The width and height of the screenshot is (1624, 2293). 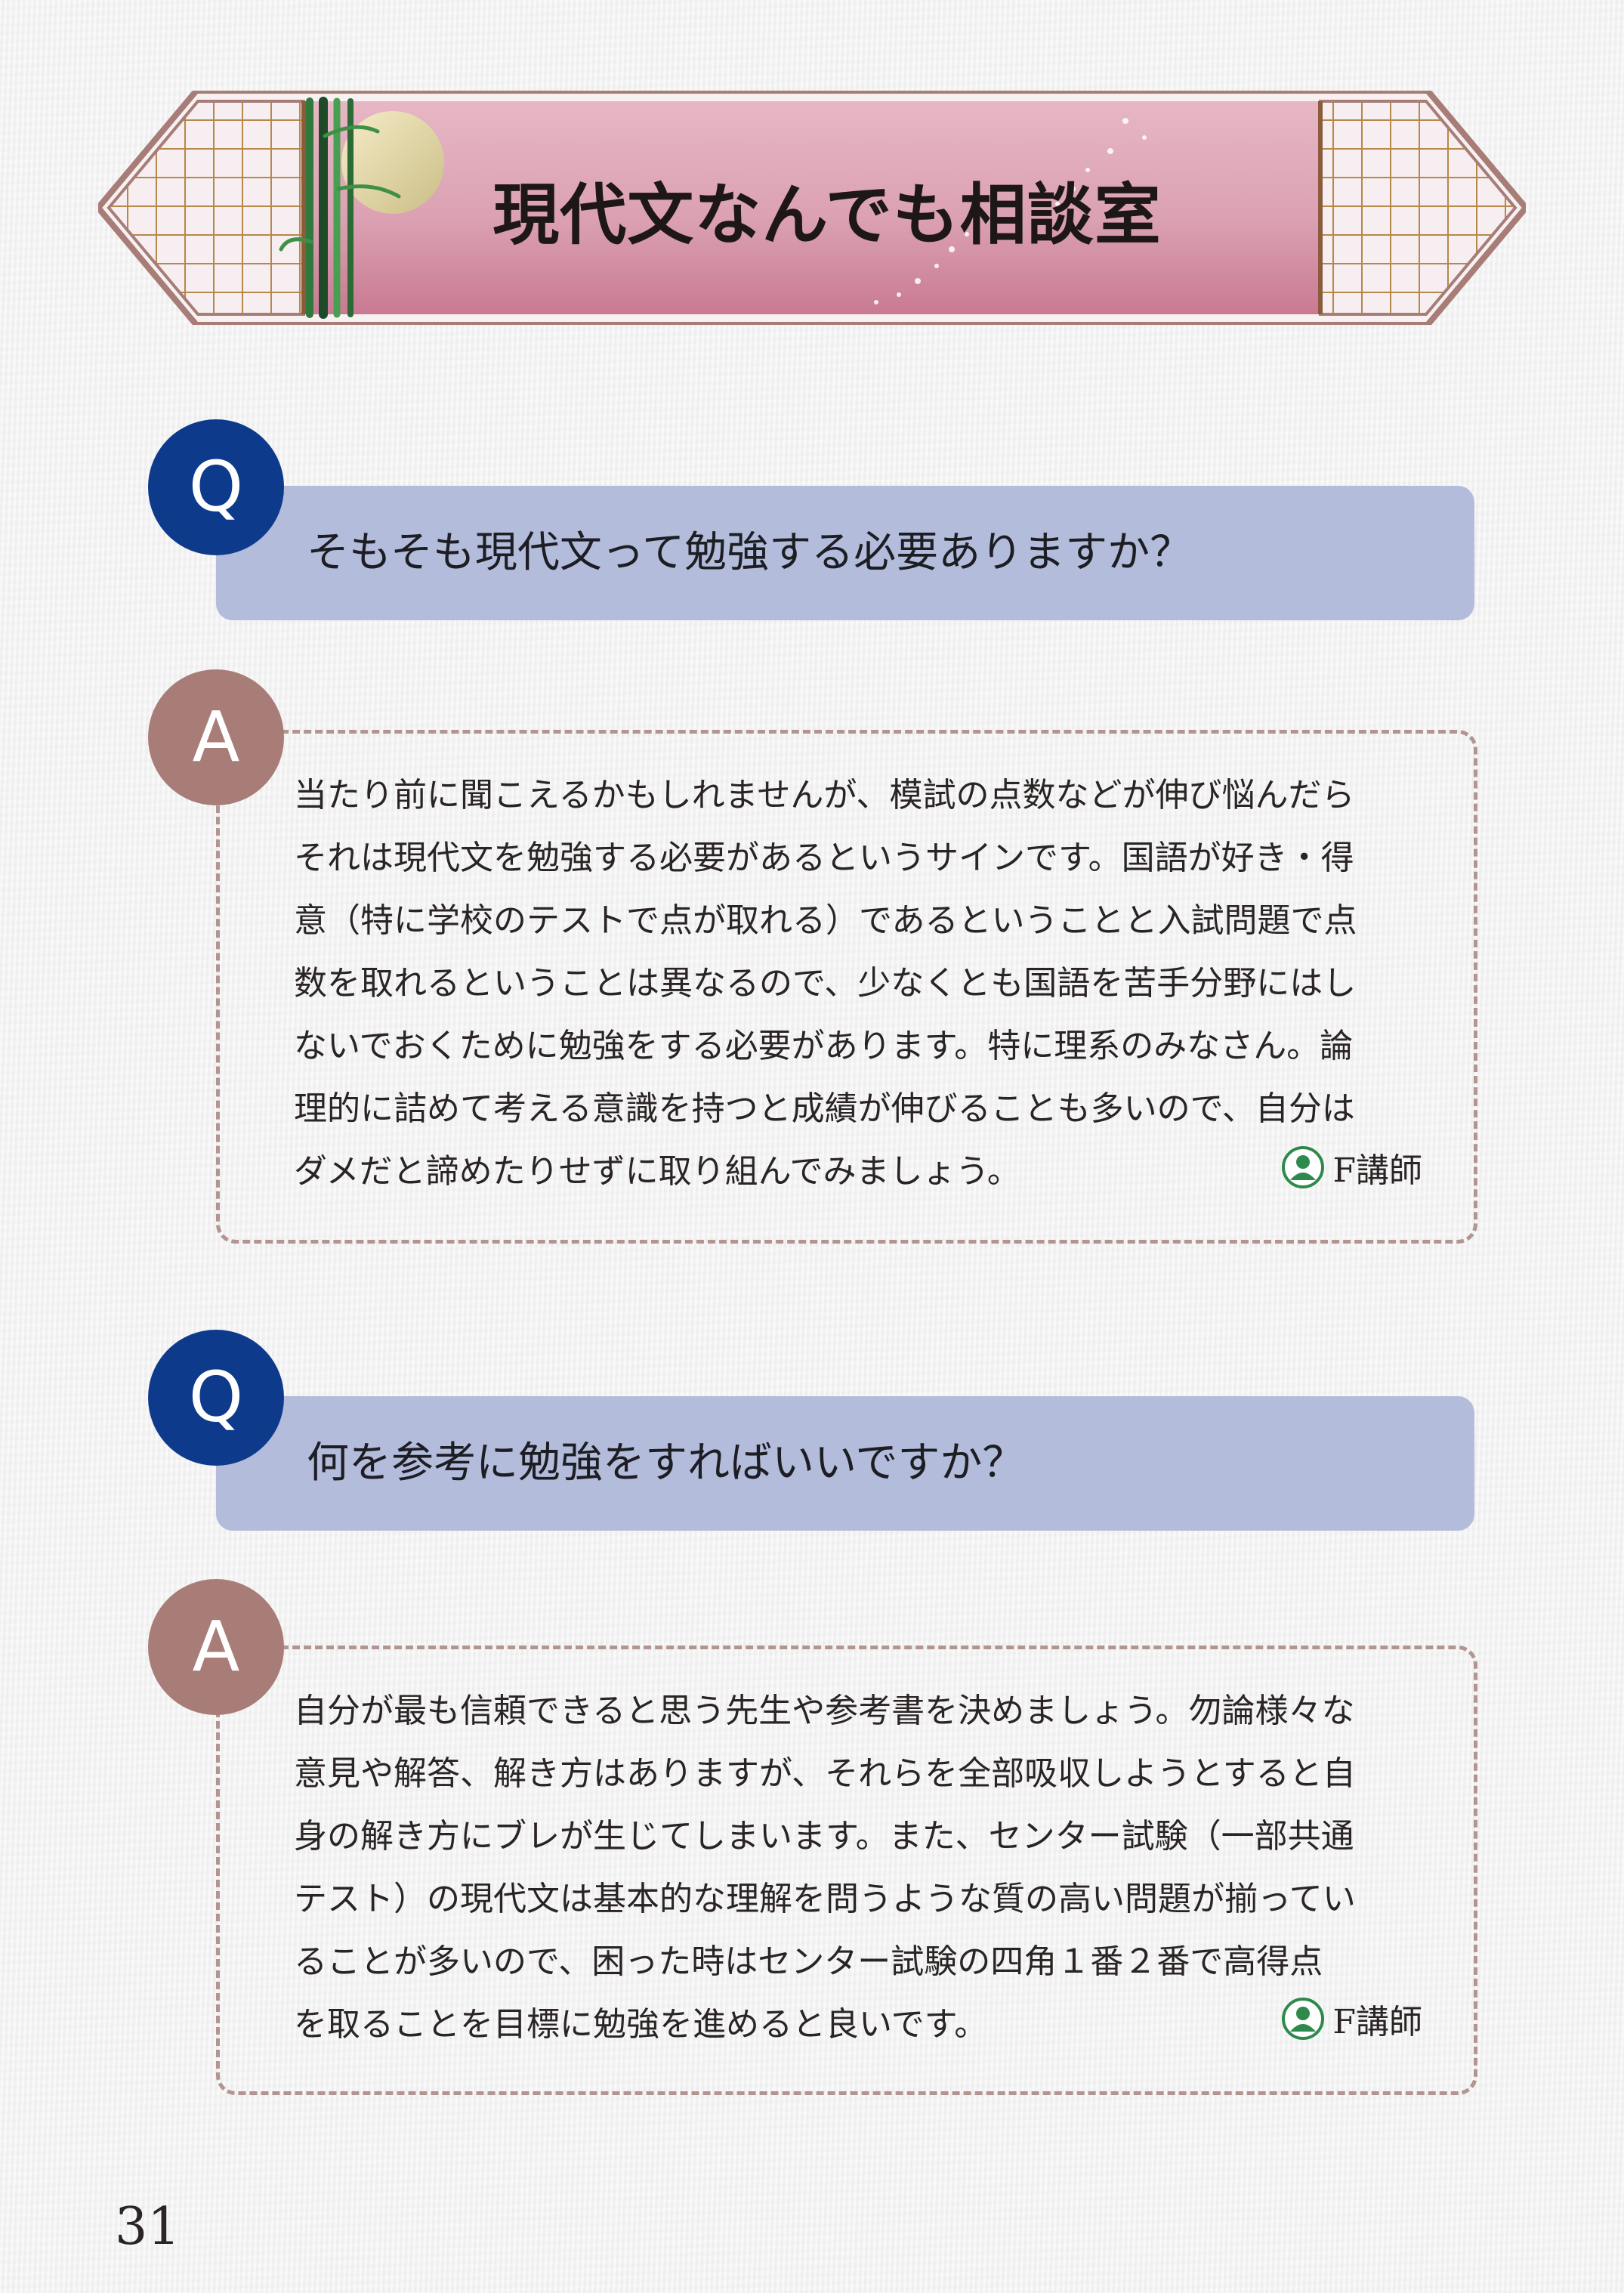 What do you see at coordinates (825, 920) in the screenshot?
I see `answer-line: 意（特に学校のテストで点が取れる）であるということと入試問題で点` at bounding box center [825, 920].